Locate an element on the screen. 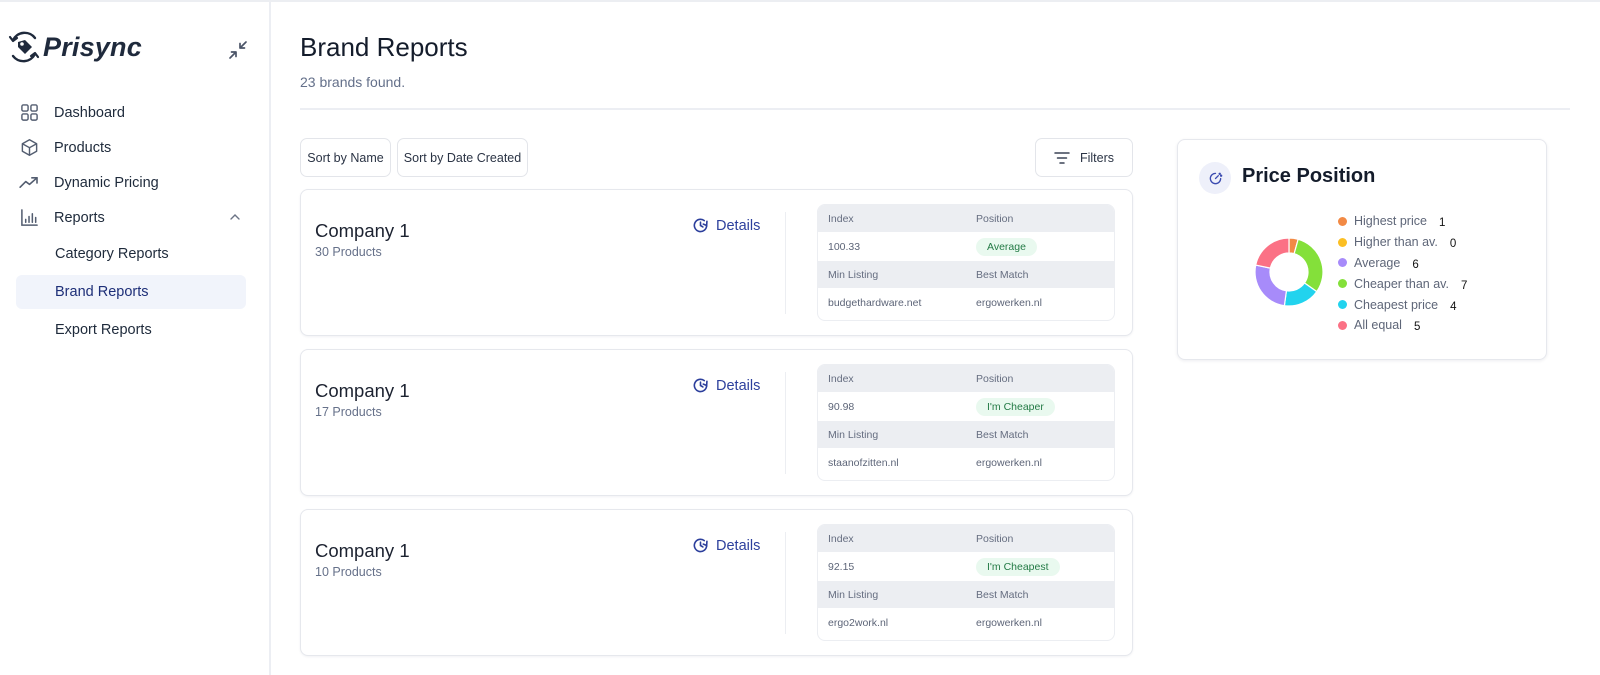 The image size is (1600, 675). legend-label: Cheaper than av. is located at coordinates (1401, 283).